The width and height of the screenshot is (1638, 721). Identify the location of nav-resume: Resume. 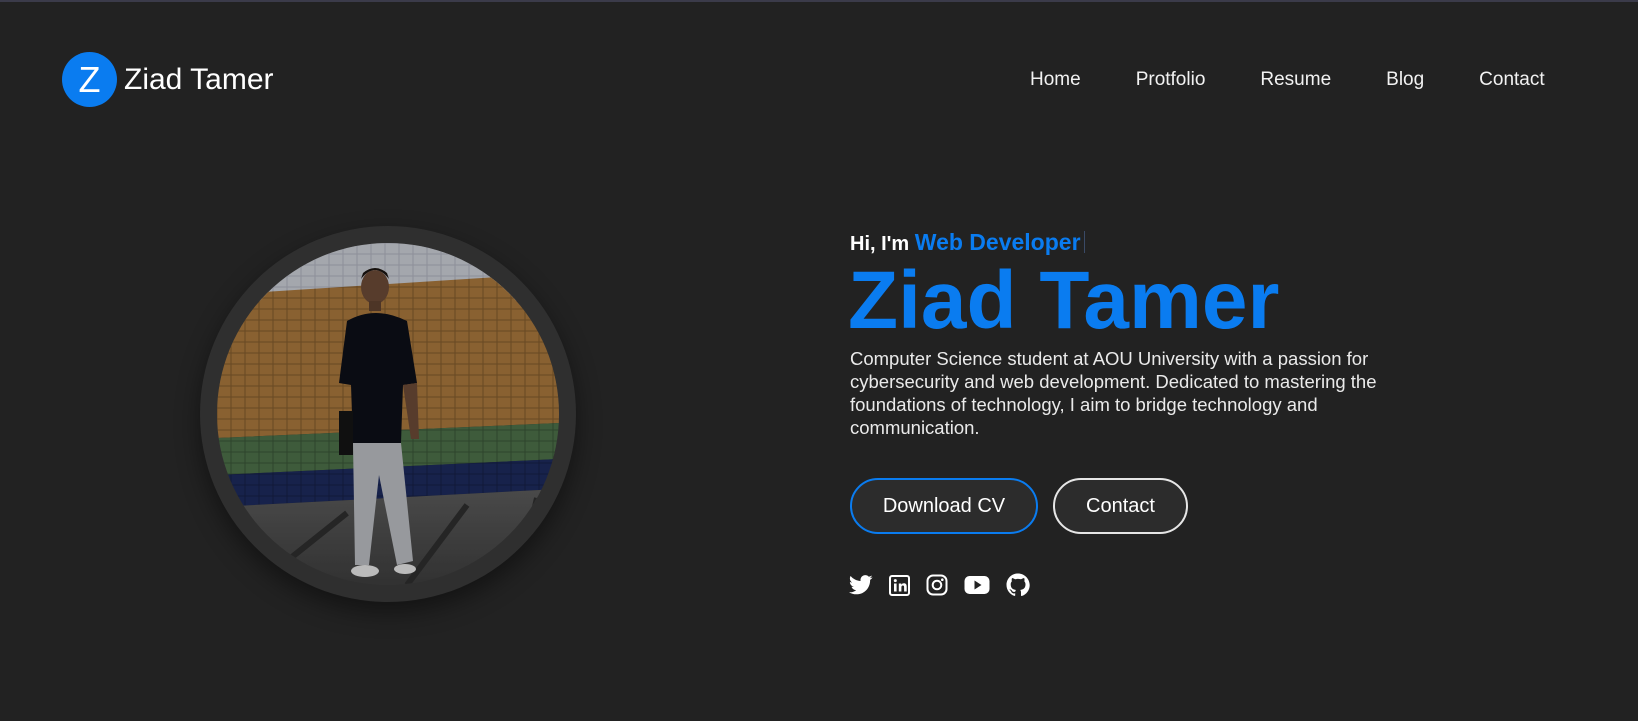
(1295, 80).